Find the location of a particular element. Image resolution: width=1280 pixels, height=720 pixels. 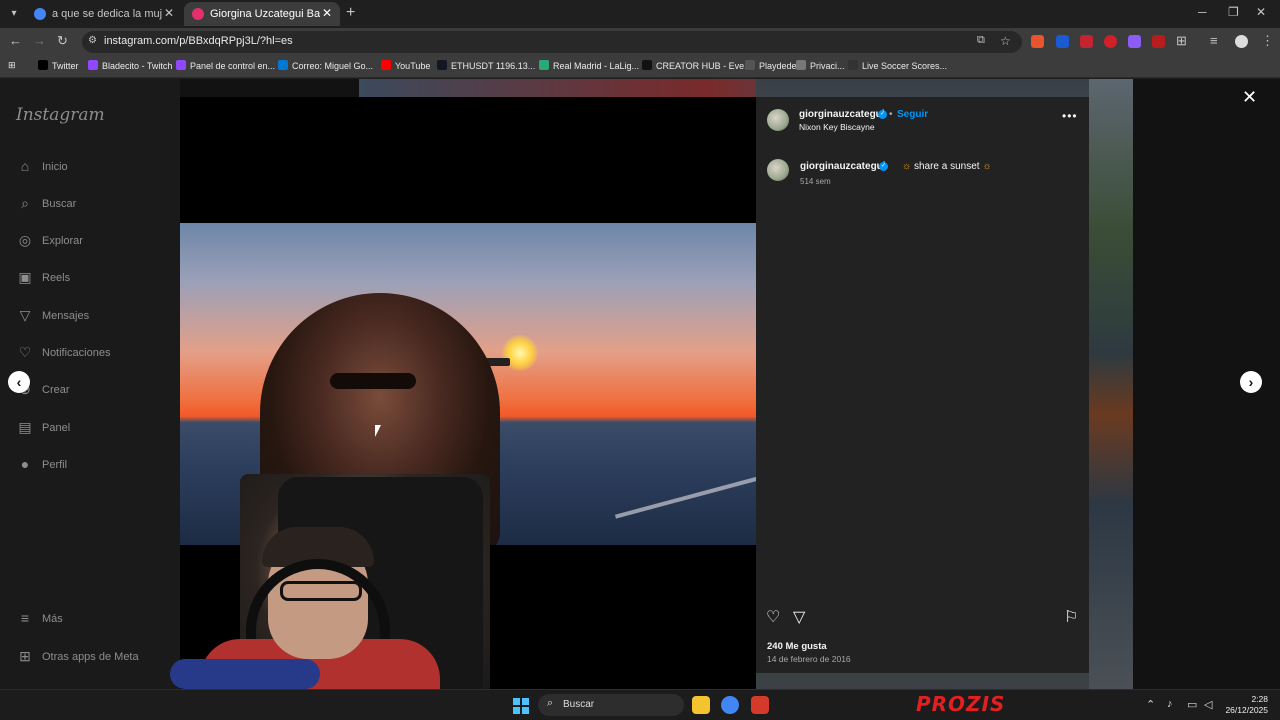

extensions-puzzle-icon: ⊞ is located at coordinates (1181, 41).